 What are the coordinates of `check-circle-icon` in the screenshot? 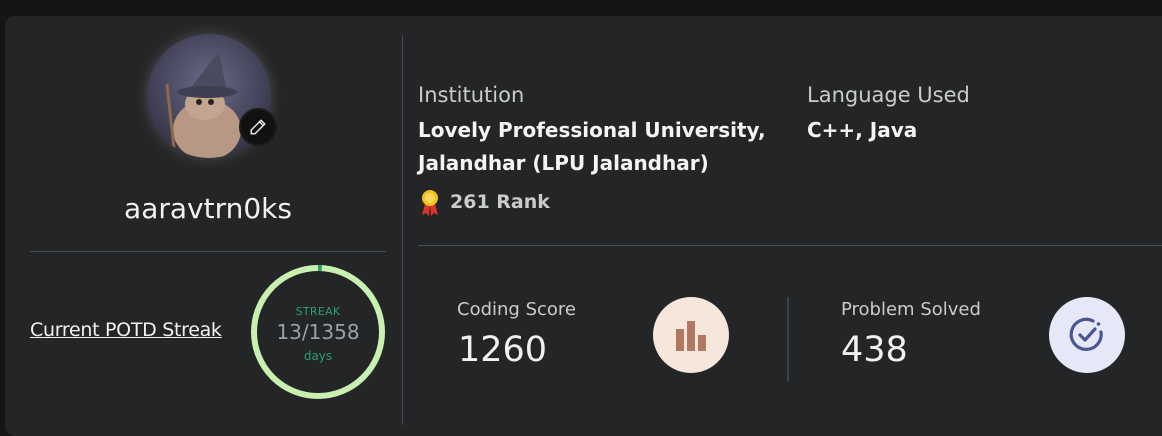 It's located at (1086, 334).